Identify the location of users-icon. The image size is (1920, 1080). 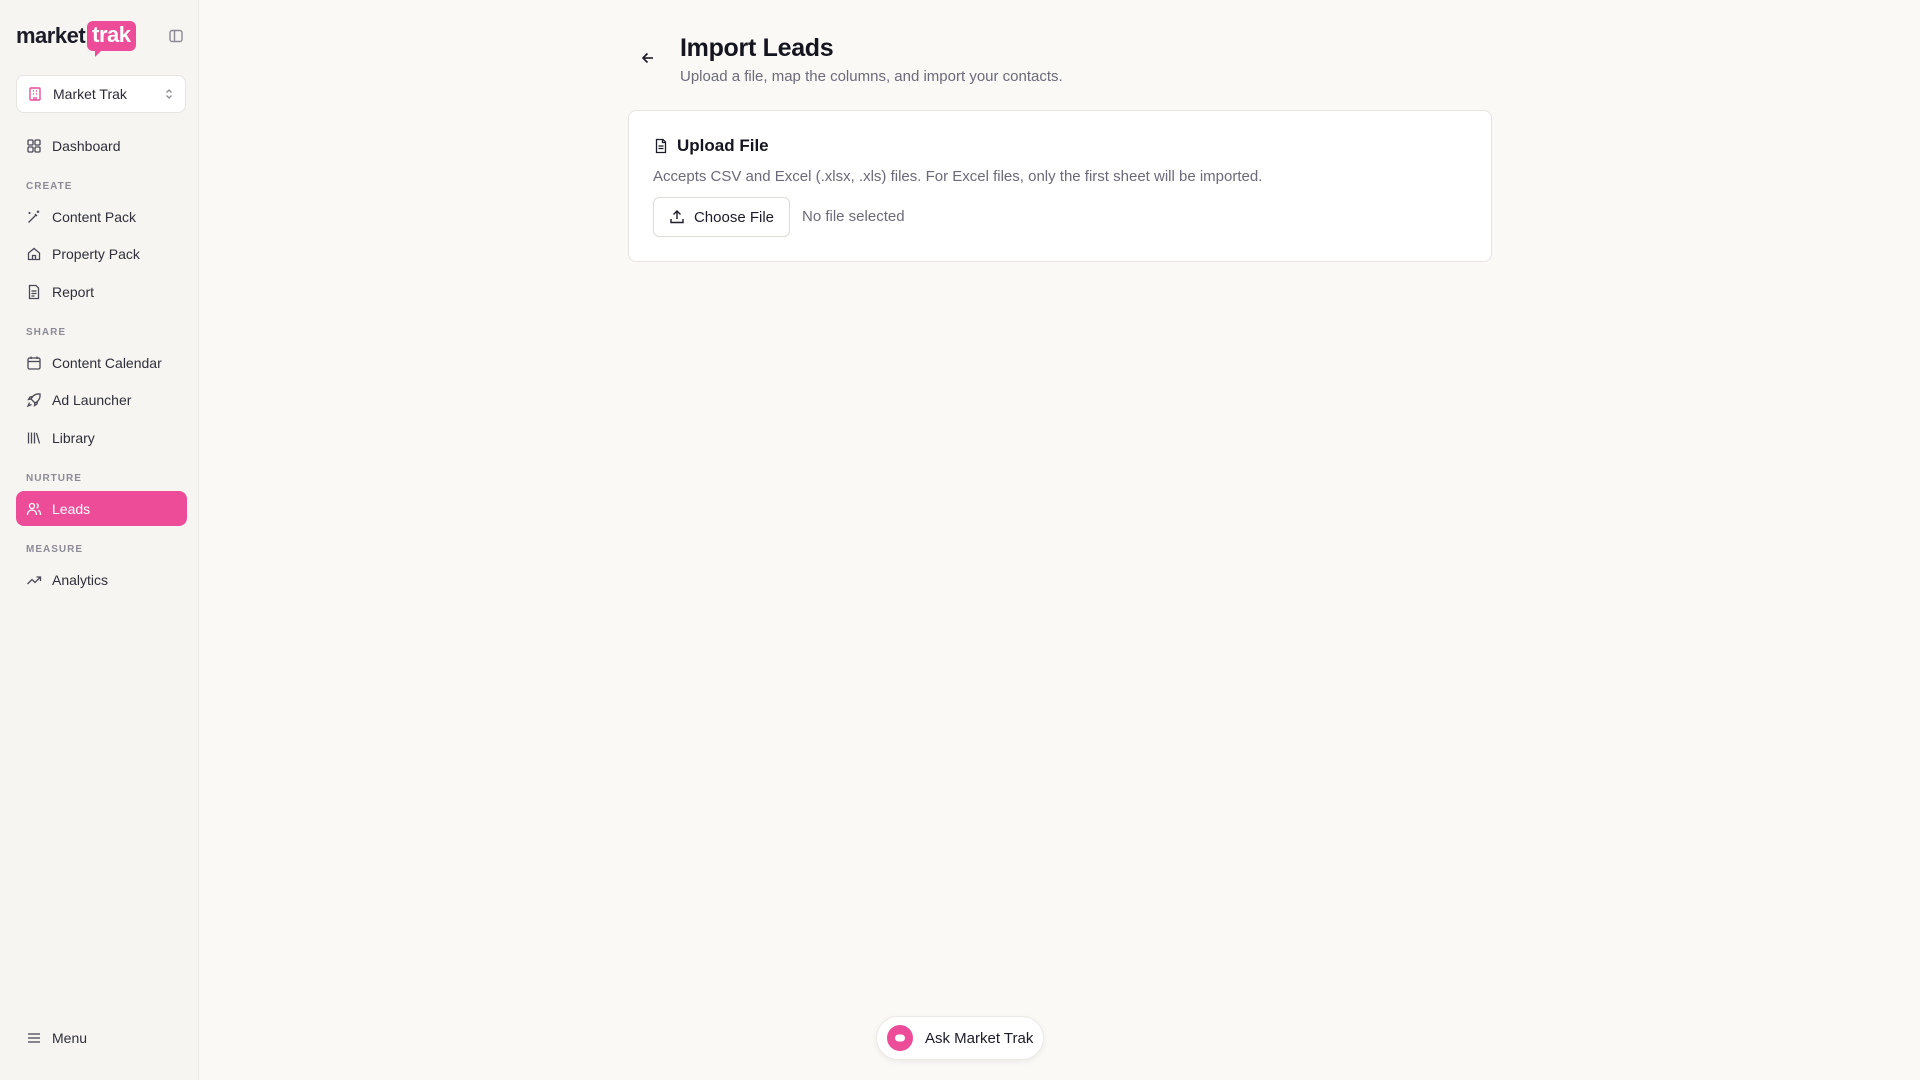
(34, 508).